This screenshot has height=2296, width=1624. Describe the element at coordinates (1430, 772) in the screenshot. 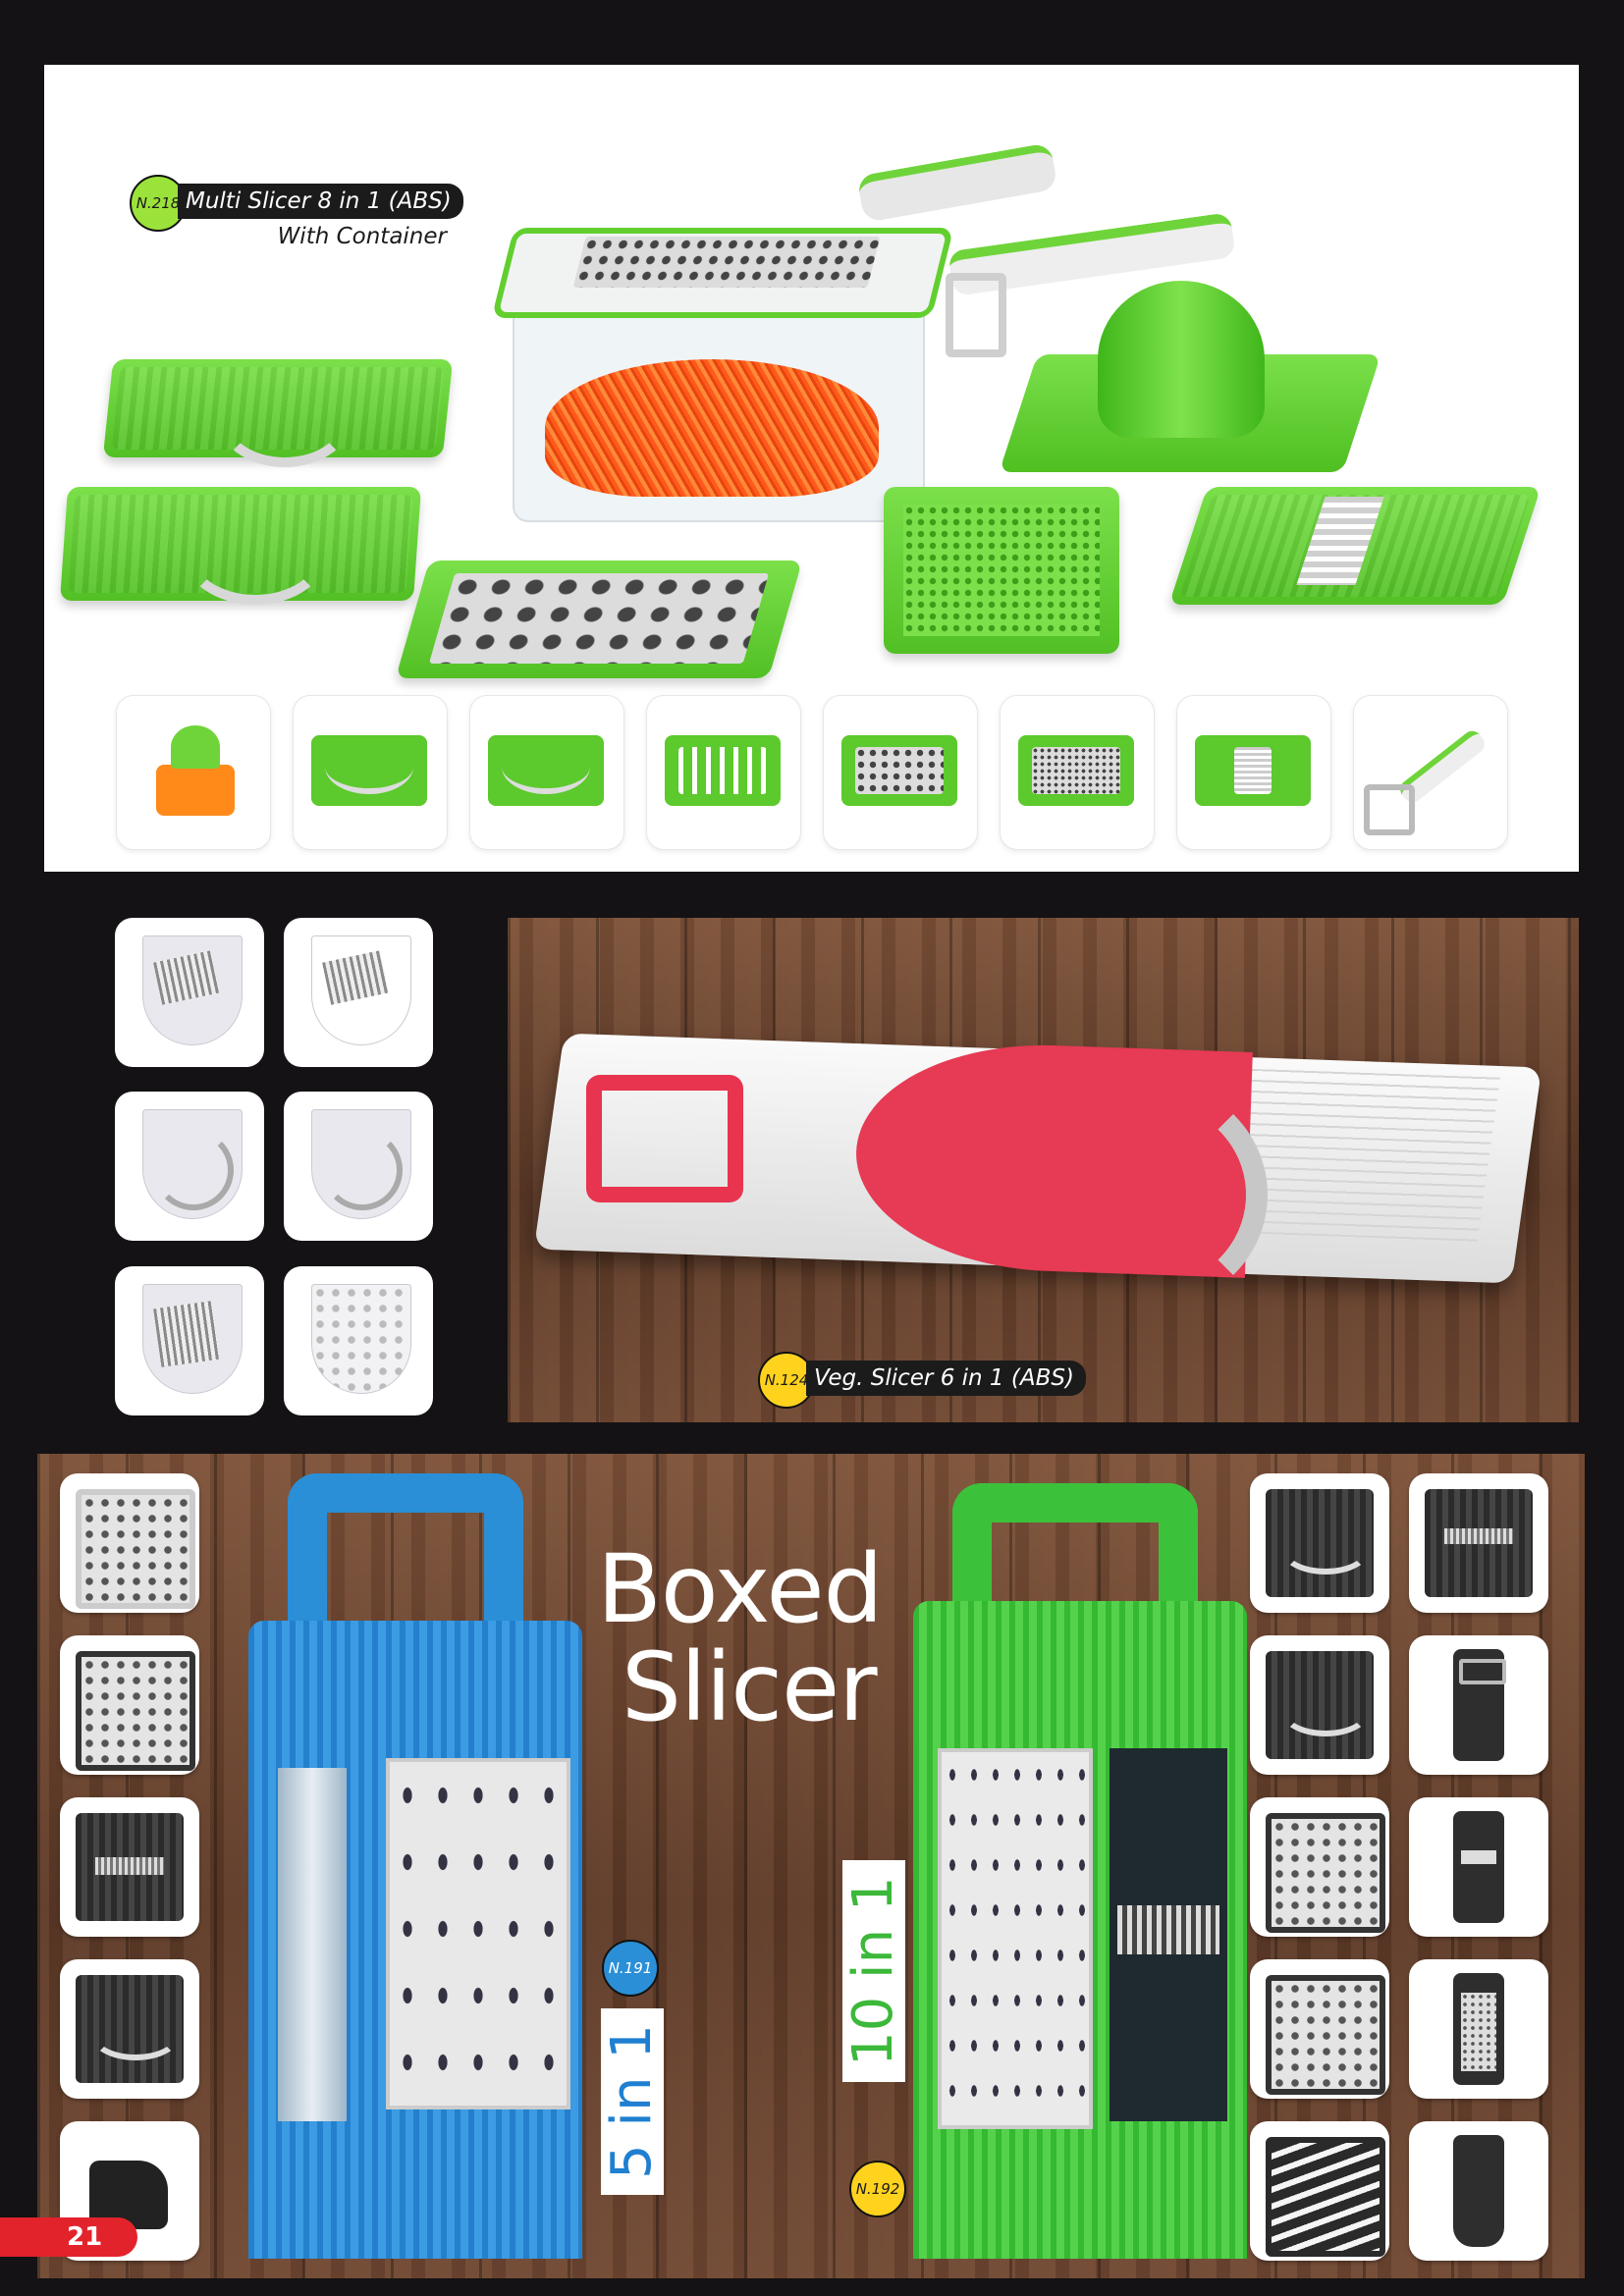

I see `thumbnail-peeler` at that location.